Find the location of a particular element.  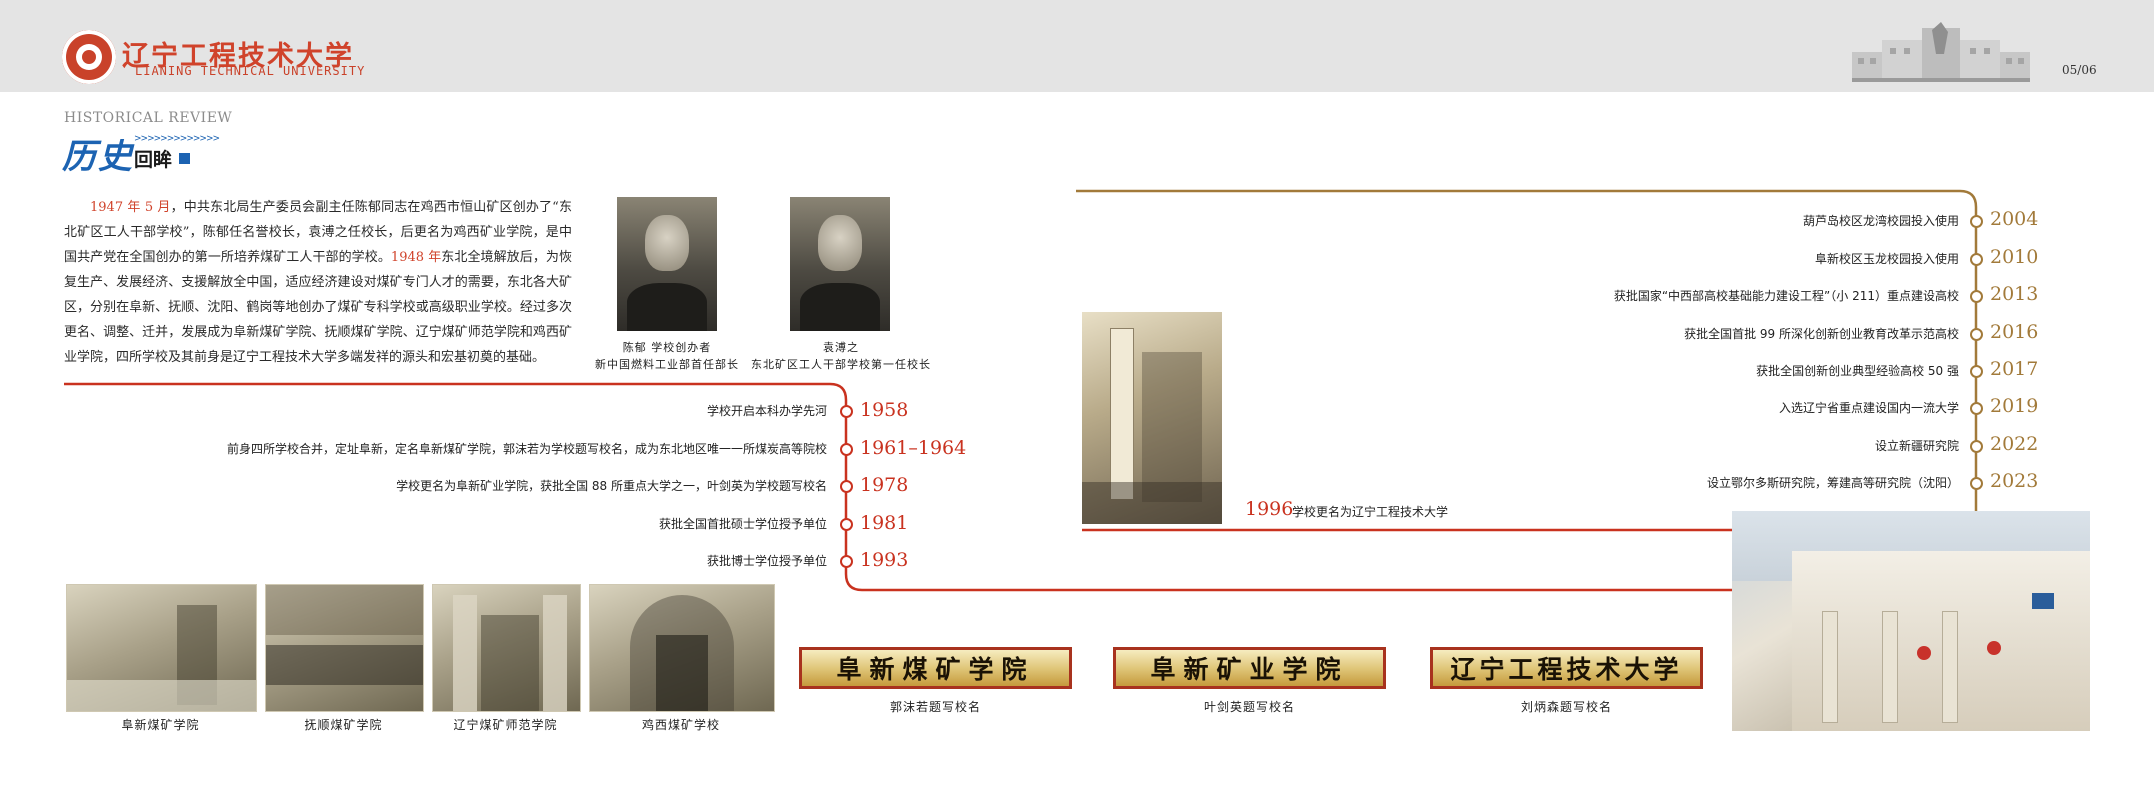

timeline-right-year: 2023 is located at coordinates (2014, 481).